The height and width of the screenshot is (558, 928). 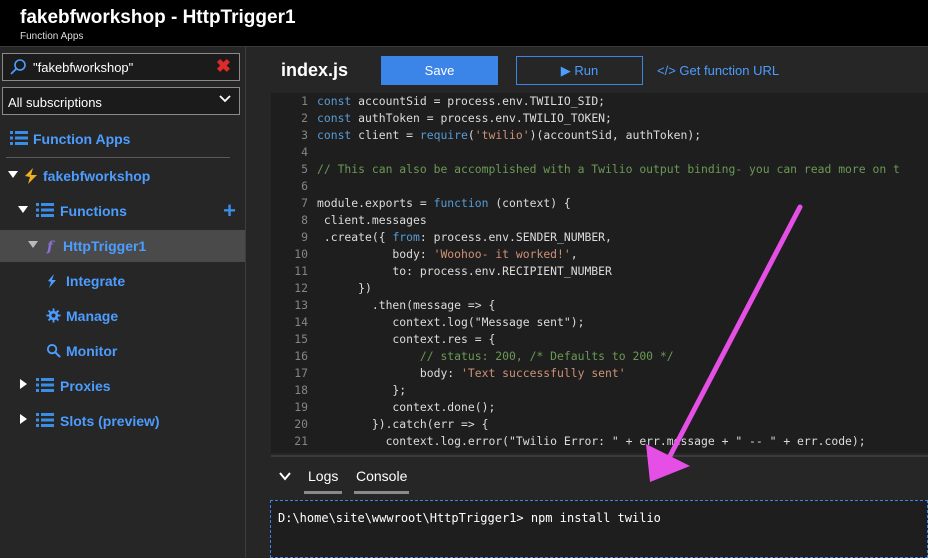 What do you see at coordinates (31, 176) in the screenshot?
I see `function-app-bolt-icon` at bounding box center [31, 176].